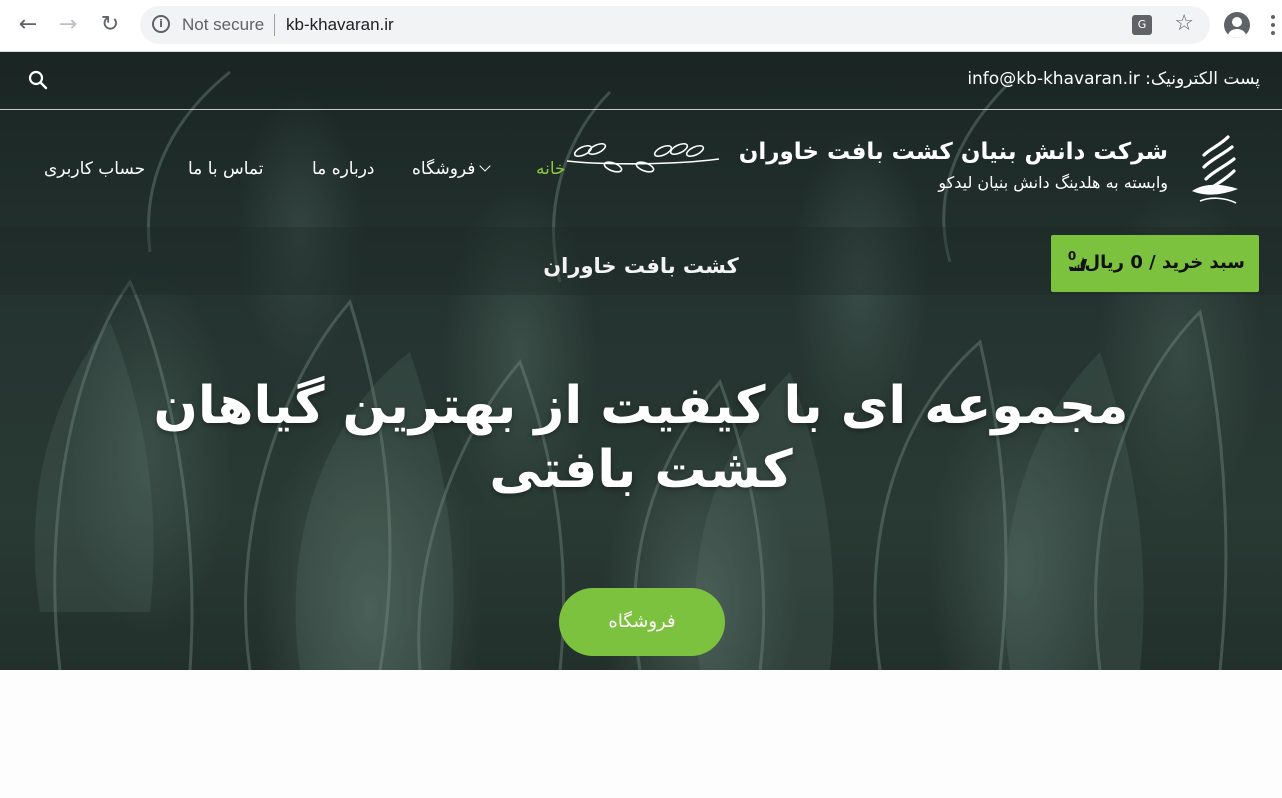  What do you see at coordinates (485, 166) in the screenshot?
I see `chevron-down-icon` at bounding box center [485, 166].